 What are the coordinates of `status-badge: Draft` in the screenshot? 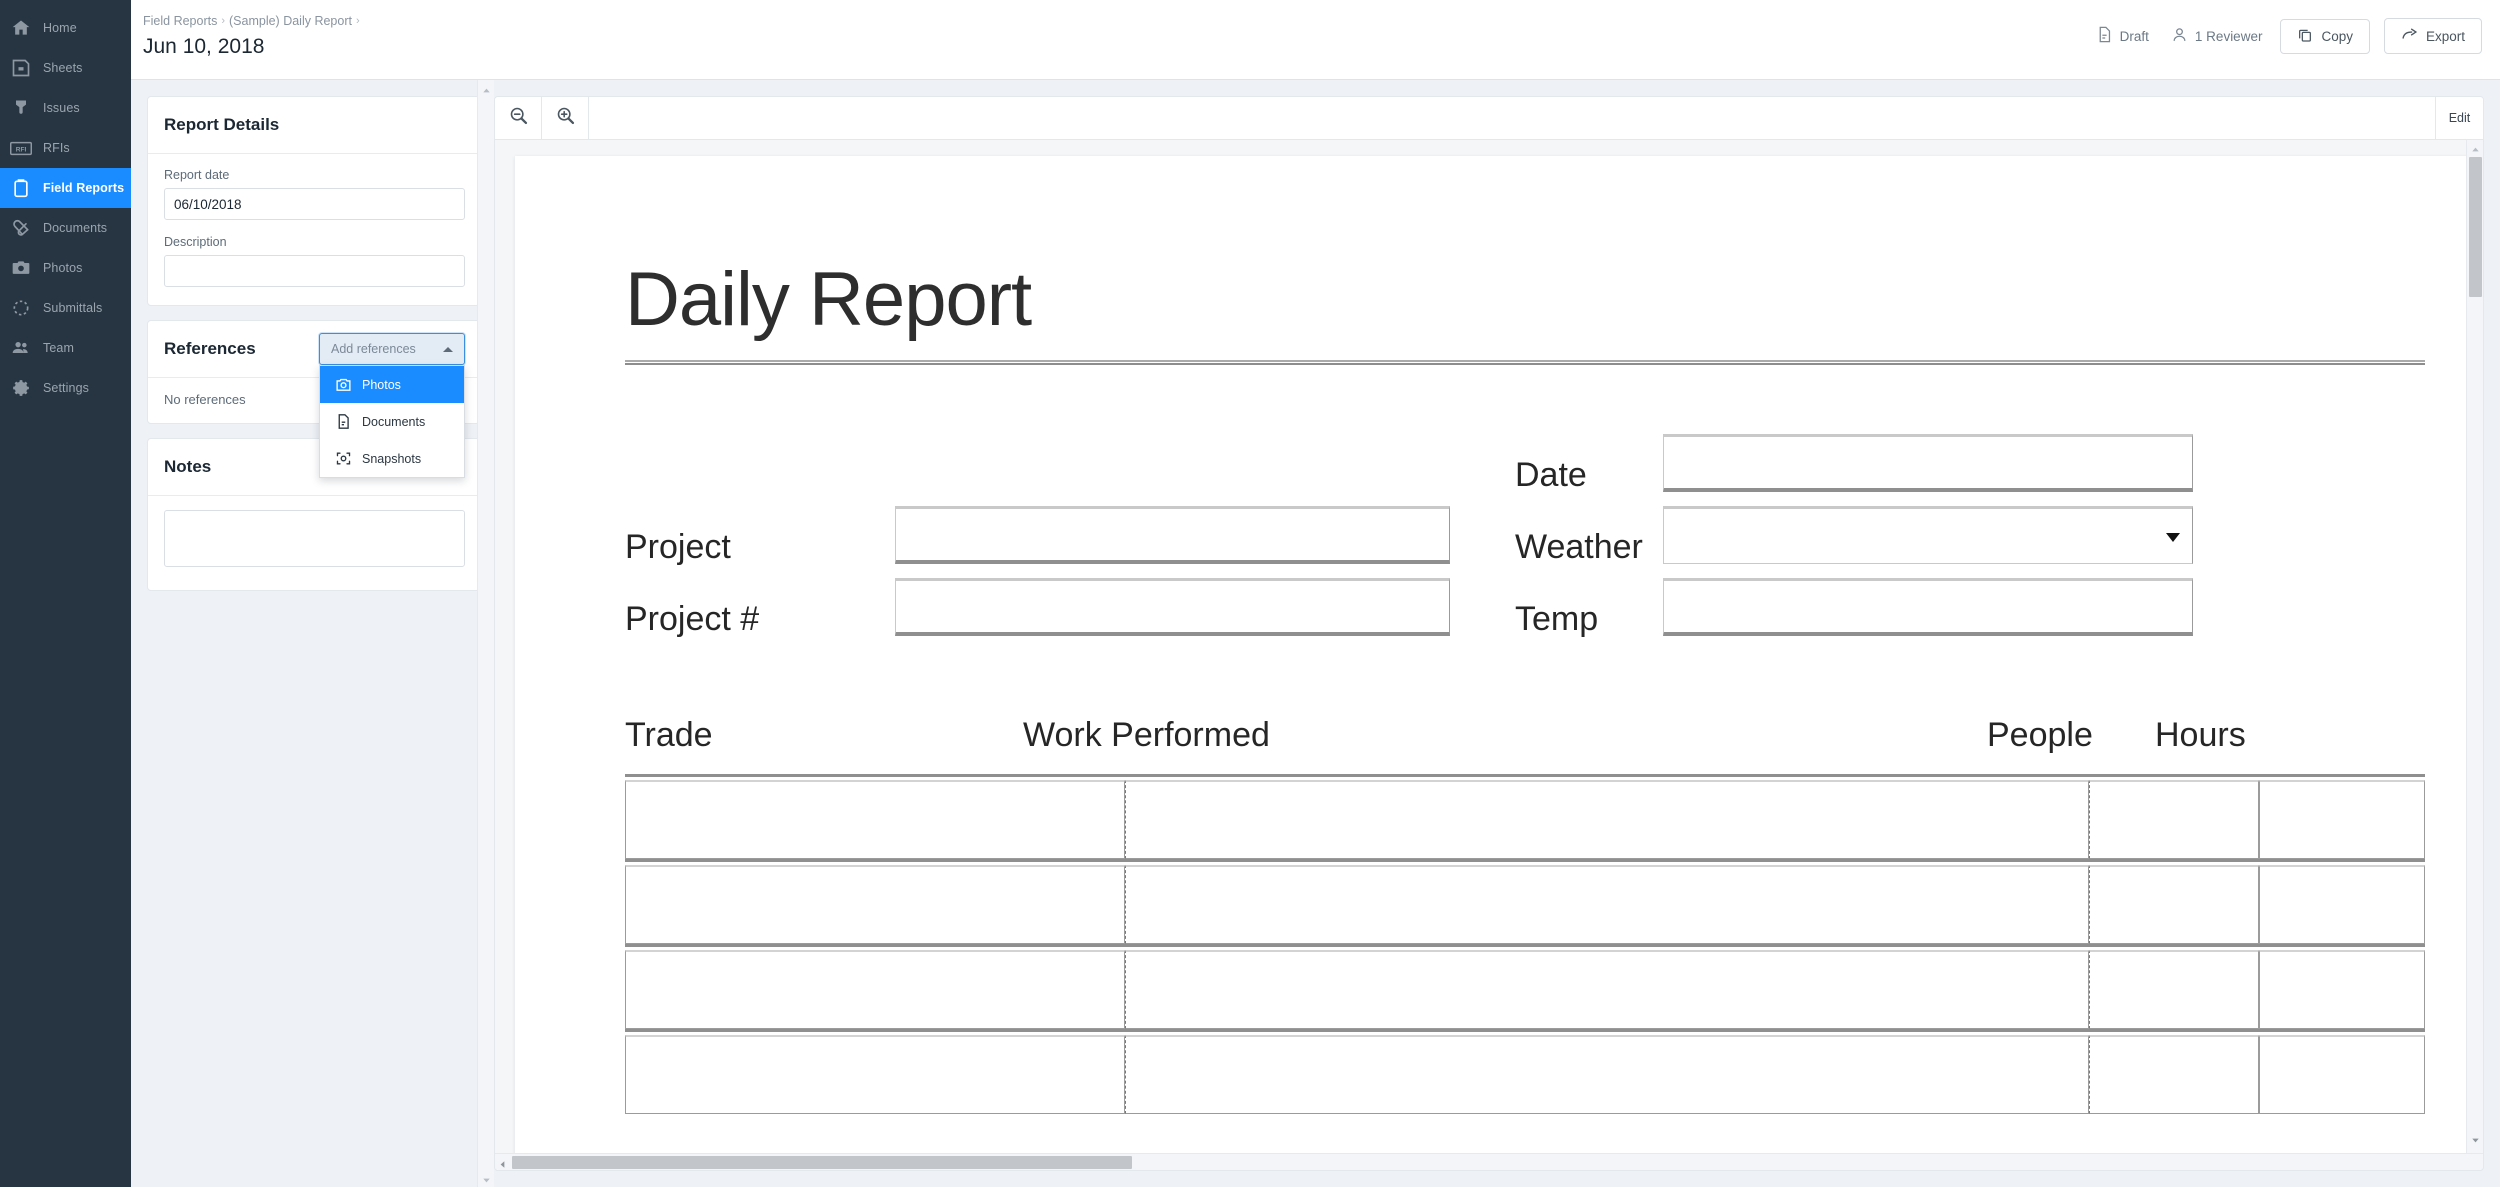 It's located at (2122, 36).